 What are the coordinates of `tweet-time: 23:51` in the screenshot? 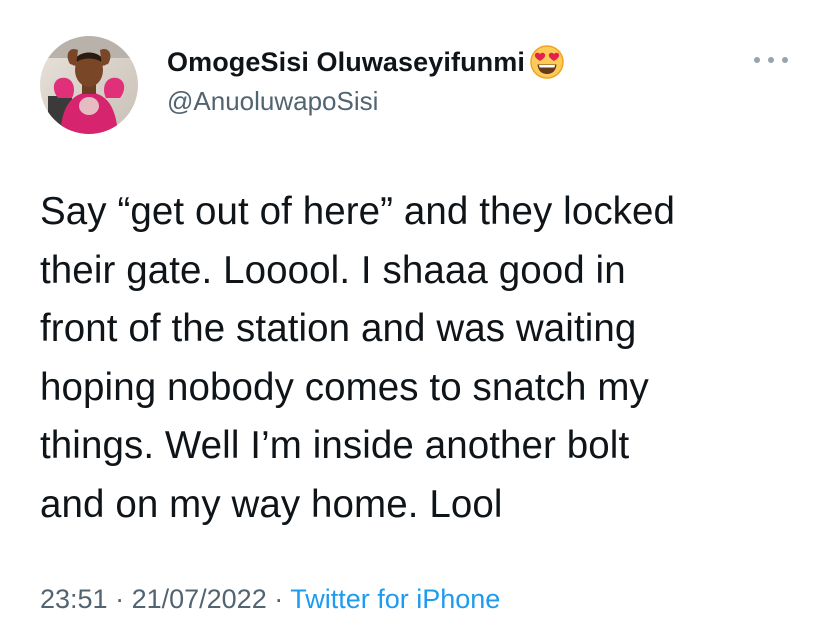 It's located at (74, 599).